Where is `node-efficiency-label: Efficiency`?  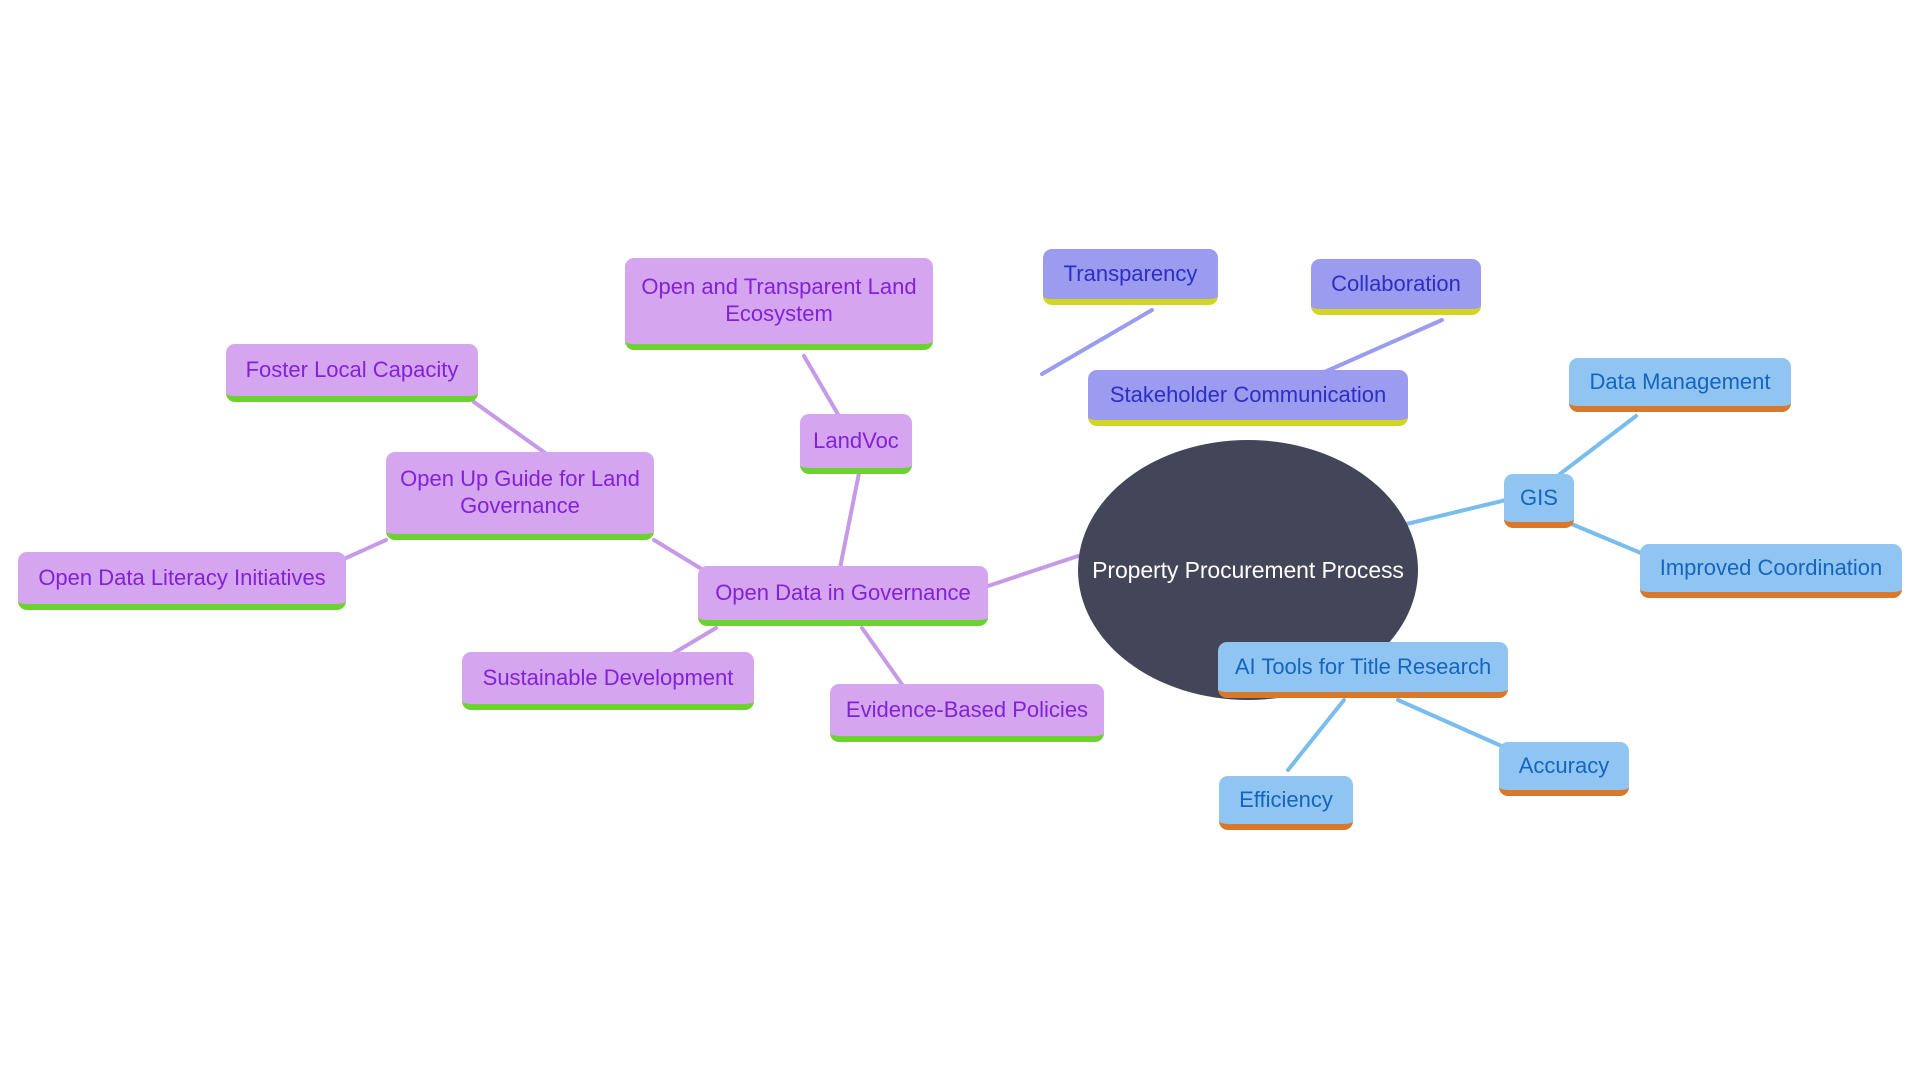
node-efficiency-label: Efficiency is located at coordinates (1286, 799).